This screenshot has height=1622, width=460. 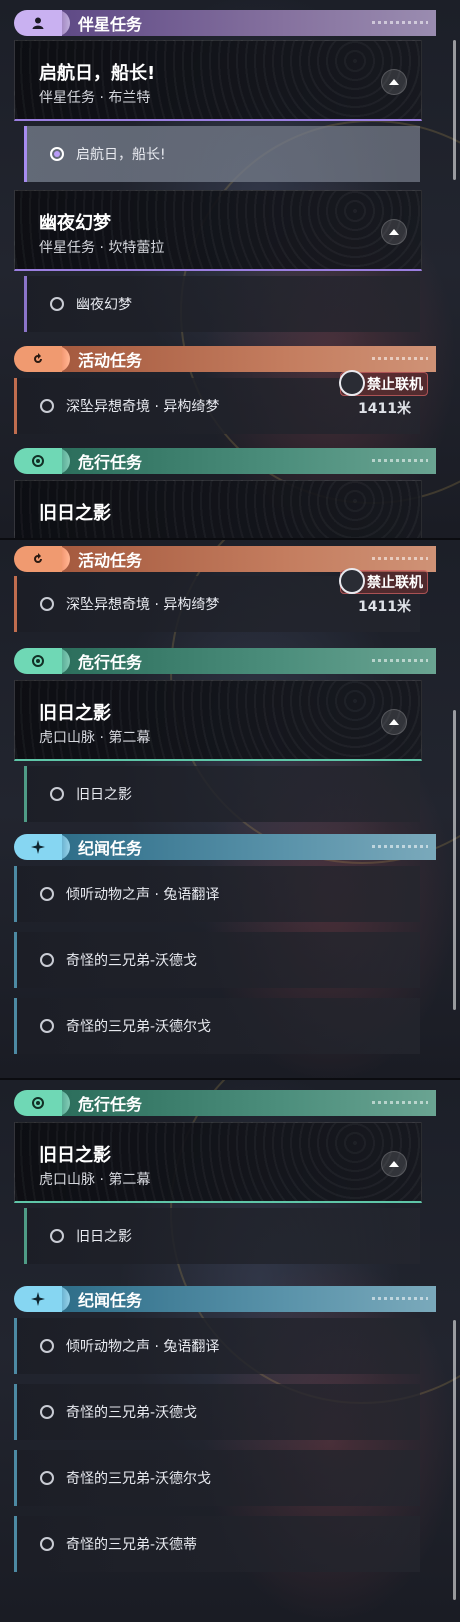 What do you see at coordinates (218, 230) in the screenshot?
I see `quest-header-nightdream: 幽夜幻梦 伴星任务 · 坎特蕾拉` at bounding box center [218, 230].